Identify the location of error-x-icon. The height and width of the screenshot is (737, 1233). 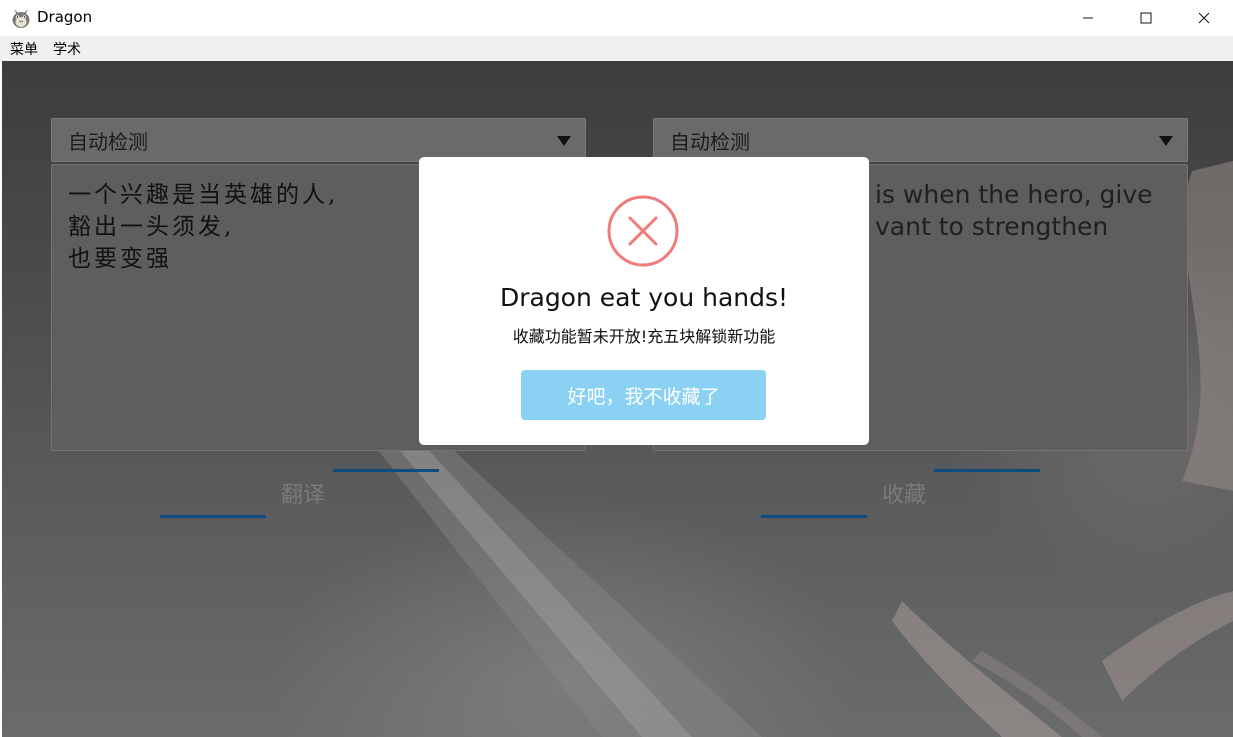
(643, 231).